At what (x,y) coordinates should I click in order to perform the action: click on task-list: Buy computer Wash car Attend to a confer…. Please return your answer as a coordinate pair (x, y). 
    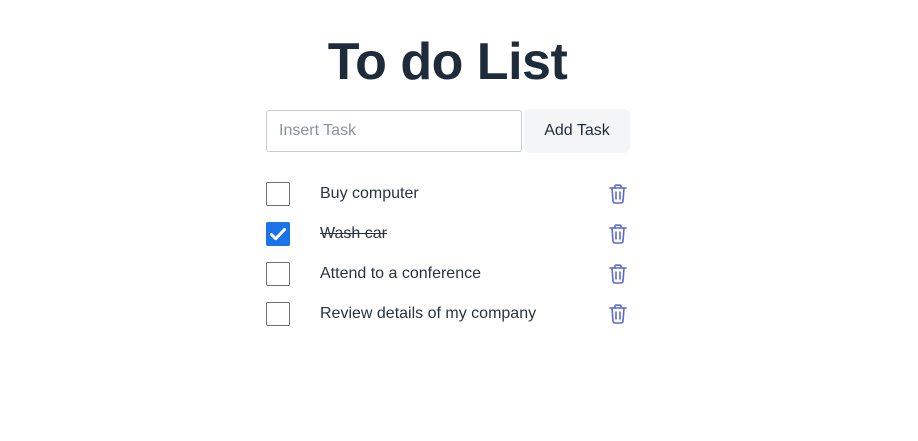
    Looking at the image, I should click on (448, 254).